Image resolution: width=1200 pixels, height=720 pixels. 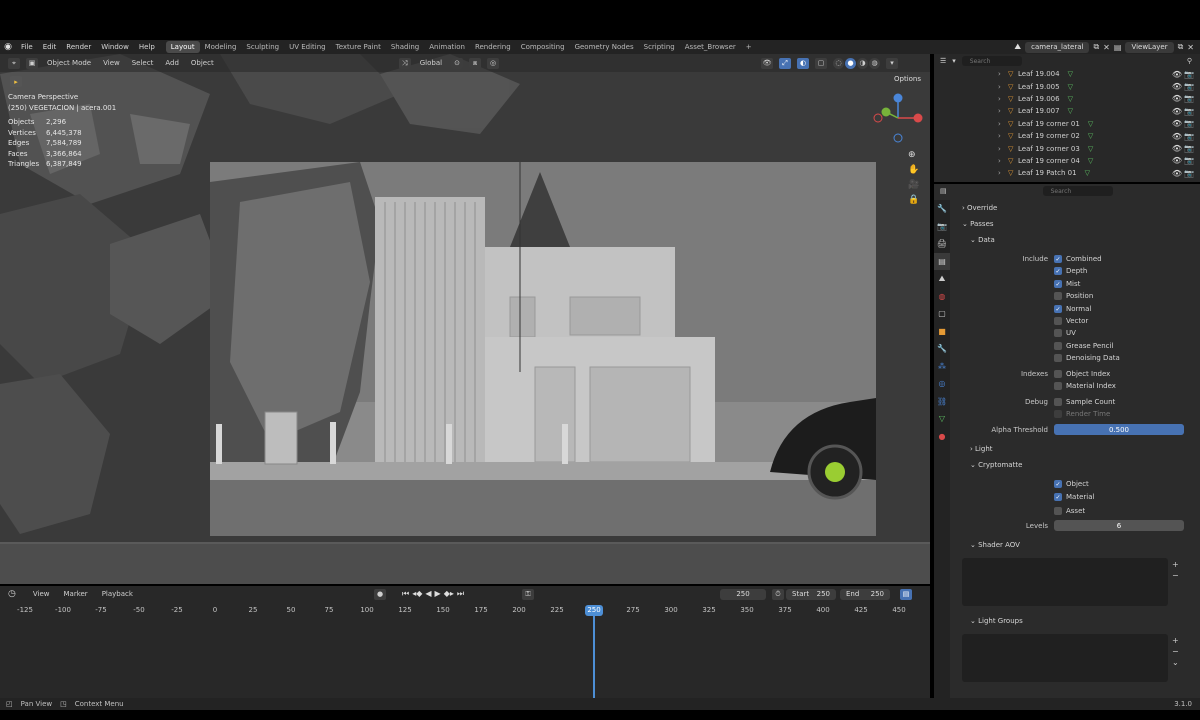 I want to click on list-item: › ▽ Leaf 19 Patch 01 ▽ 👁 📷, so click(x=1099, y=173).